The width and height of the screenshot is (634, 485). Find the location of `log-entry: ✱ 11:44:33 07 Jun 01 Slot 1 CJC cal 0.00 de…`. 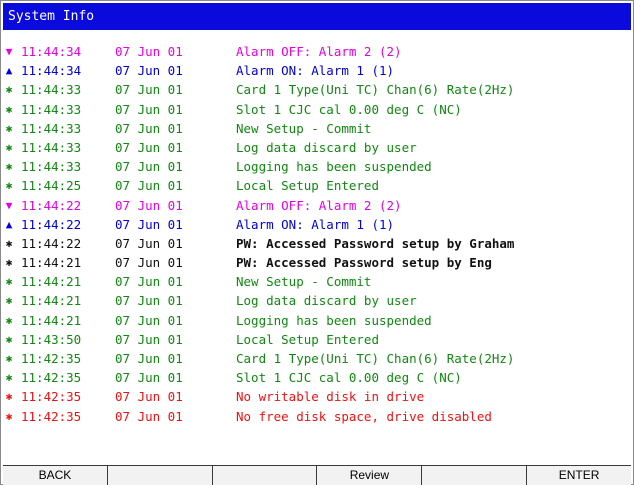

log-entry: ✱ 11:44:33 07 Jun 01 Slot 1 CJC cal 0.00 de… is located at coordinates (317, 109).